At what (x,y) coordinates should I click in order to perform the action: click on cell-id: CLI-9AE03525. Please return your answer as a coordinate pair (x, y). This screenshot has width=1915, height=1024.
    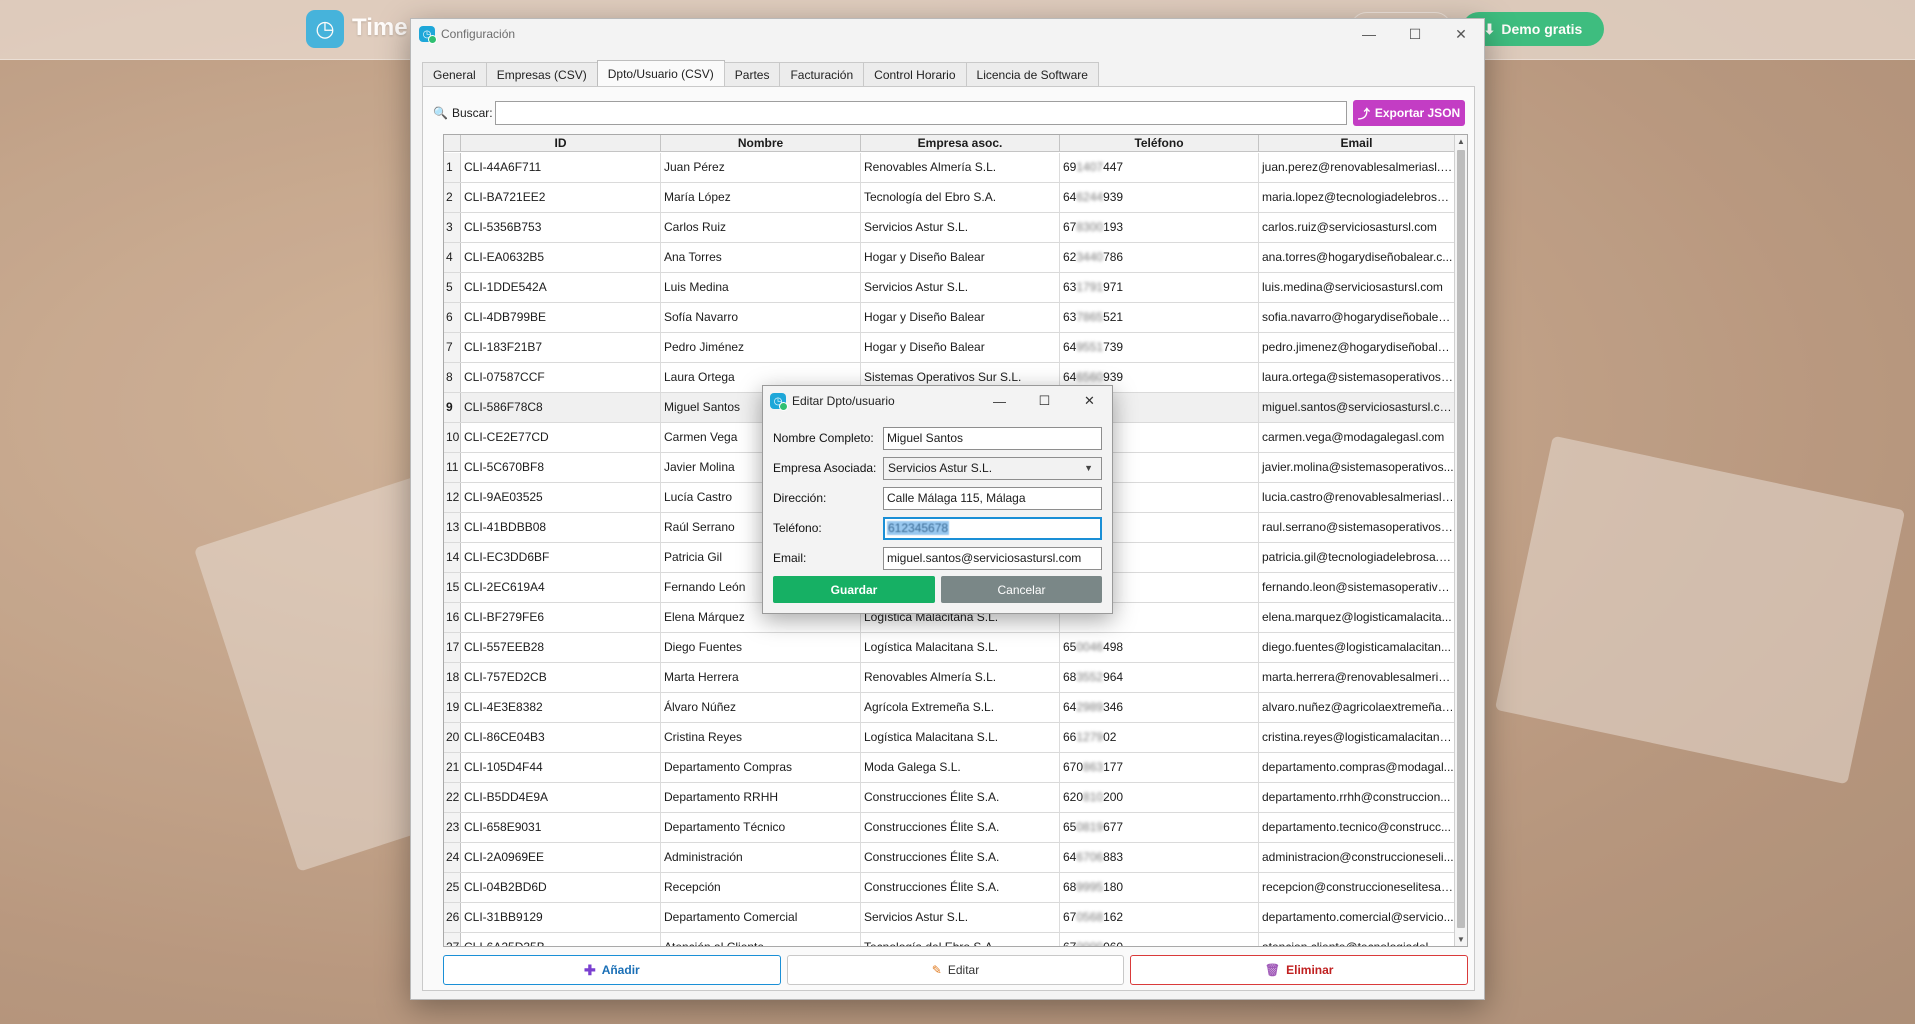
    Looking at the image, I should click on (561, 497).